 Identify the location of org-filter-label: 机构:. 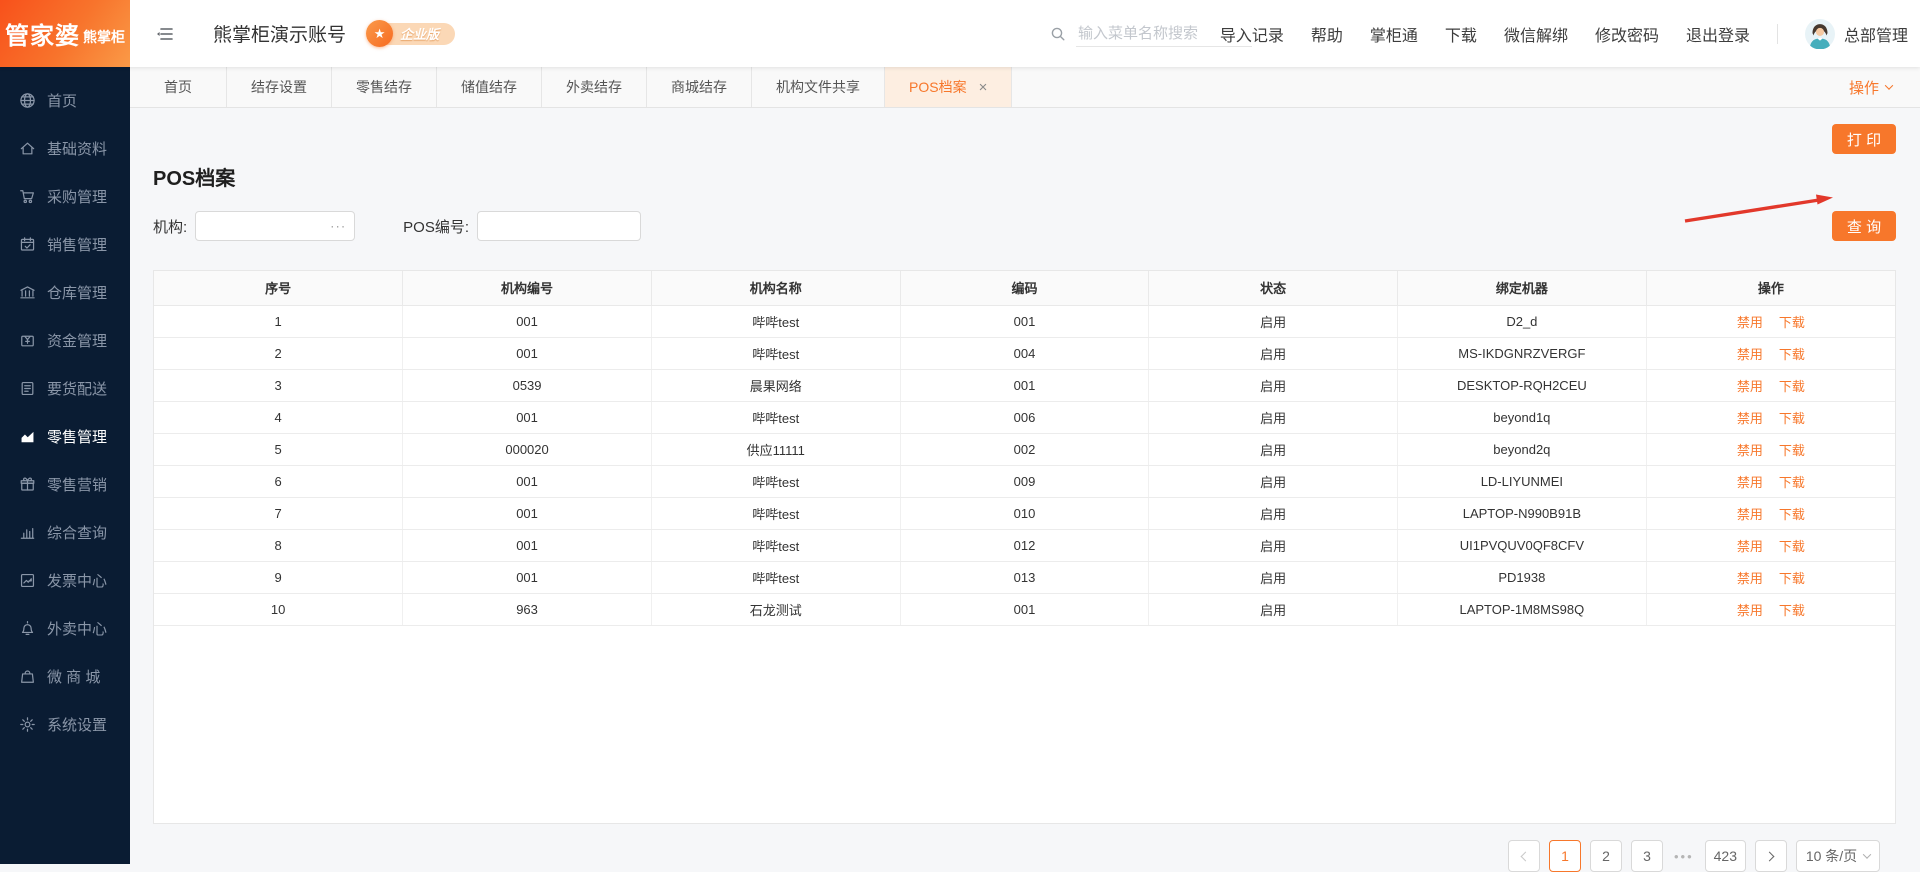
(170, 227).